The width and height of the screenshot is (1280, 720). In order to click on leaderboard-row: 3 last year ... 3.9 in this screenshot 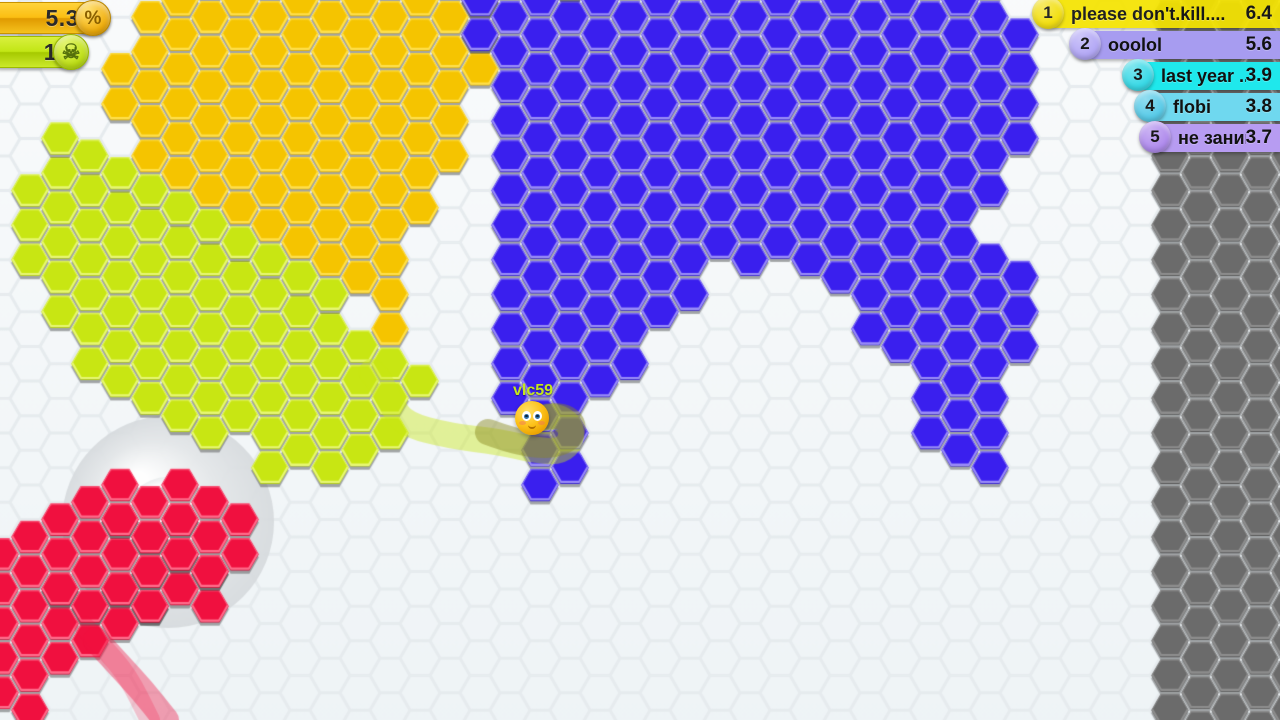, I will do `click(1201, 75)`.